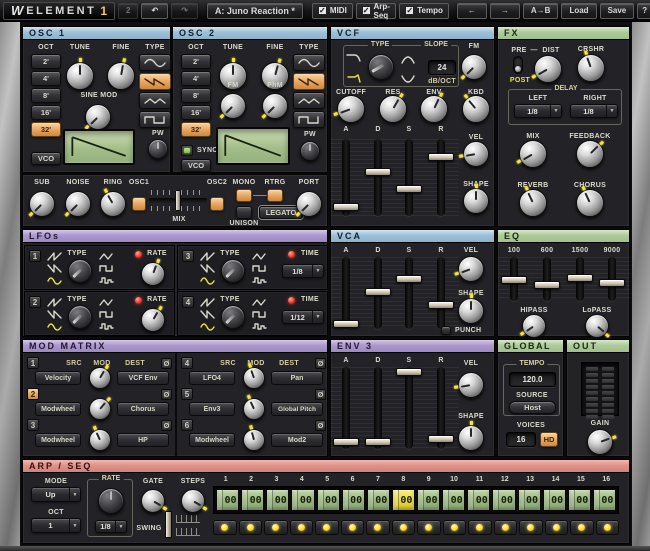 The image size is (650, 551). What do you see at coordinates (471, 309) in the screenshot?
I see `vca-shape-knob` at bounding box center [471, 309].